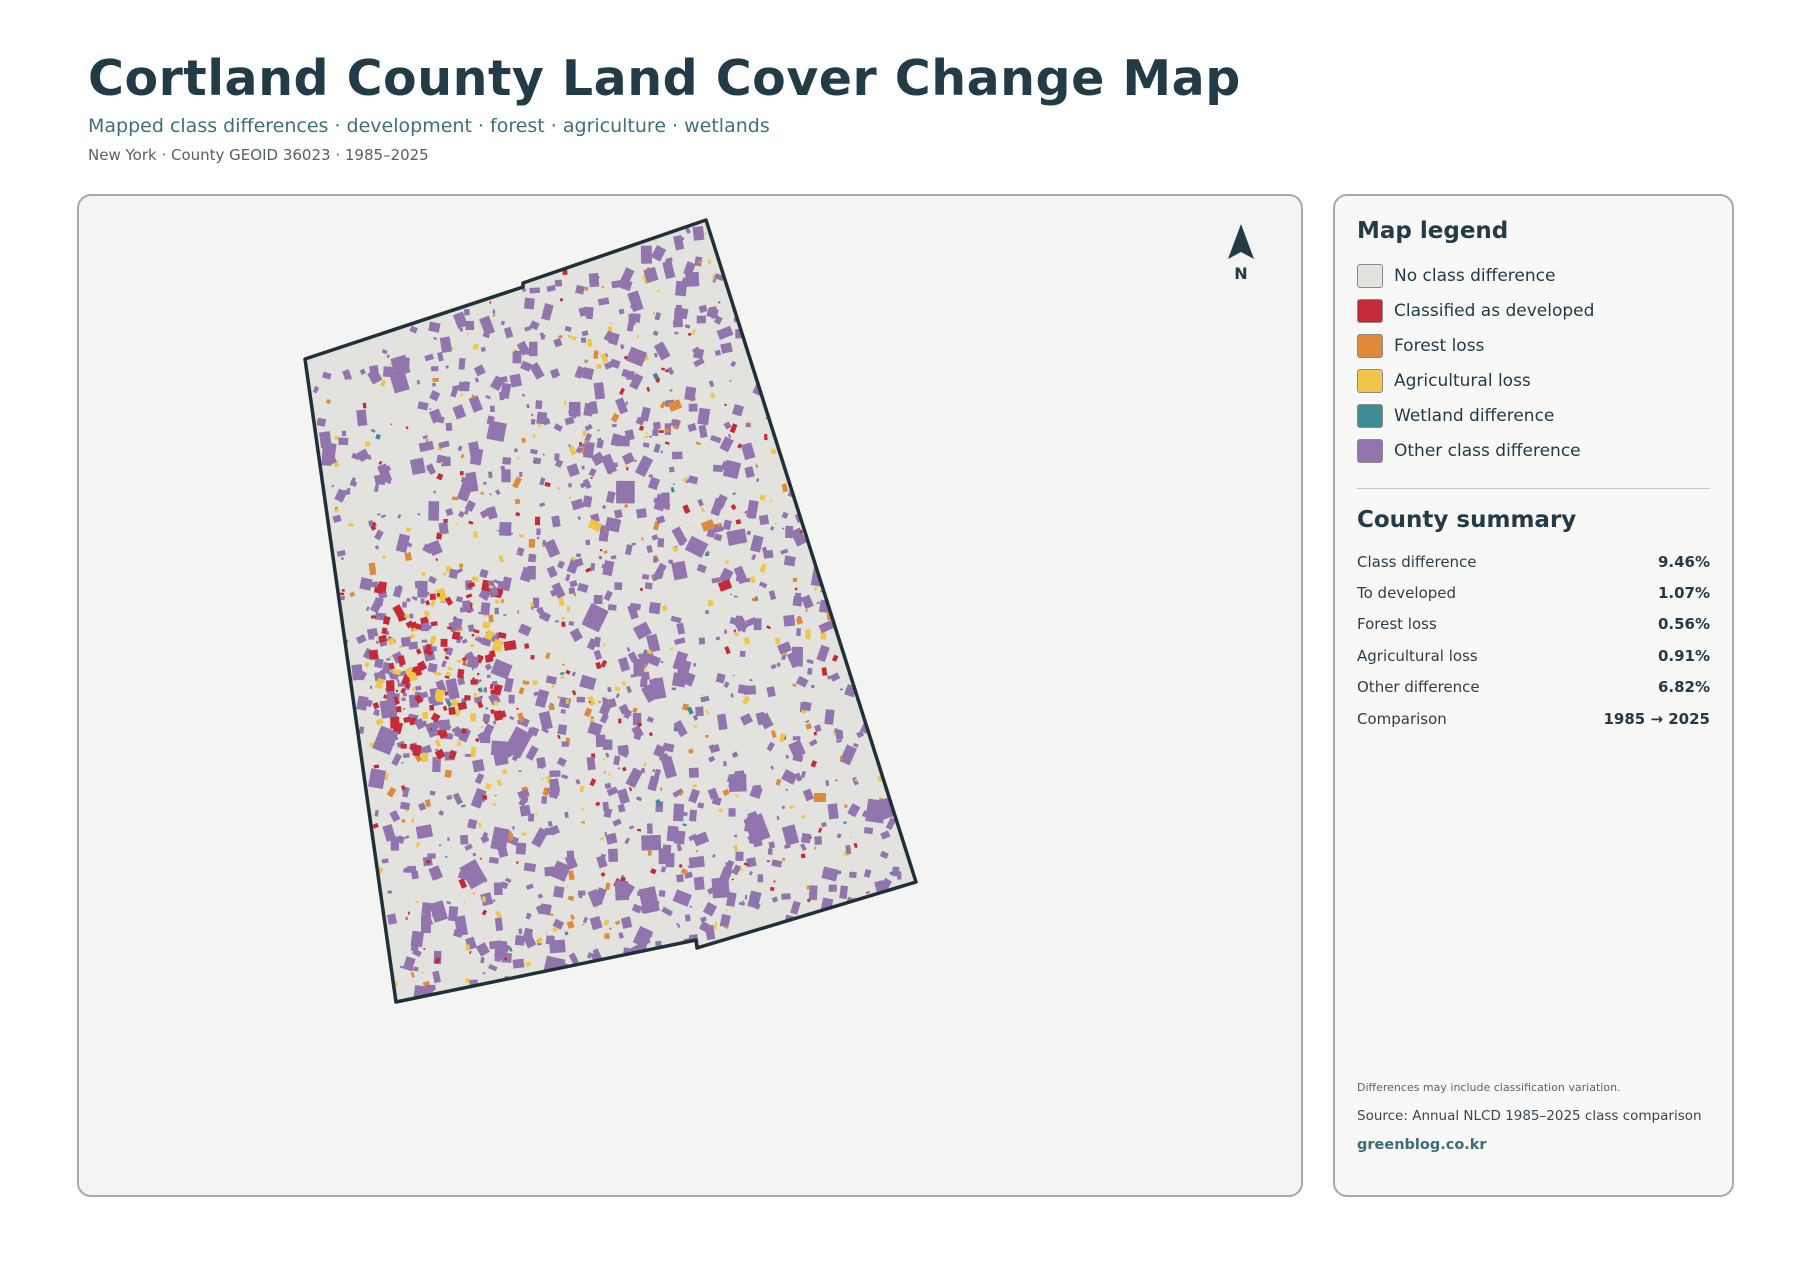 The height and width of the screenshot is (1273, 1800). What do you see at coordinates (1539, 1145) in the screenshot?
I see `site-link: greenblog.co.kr` at bounding box center [1539, 1145].